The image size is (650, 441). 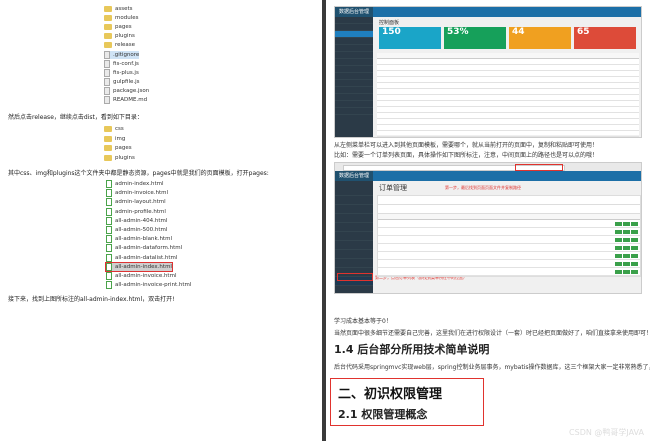 I want to click on file-tree-item: admin-profile.html, so click(x=136, y=211).